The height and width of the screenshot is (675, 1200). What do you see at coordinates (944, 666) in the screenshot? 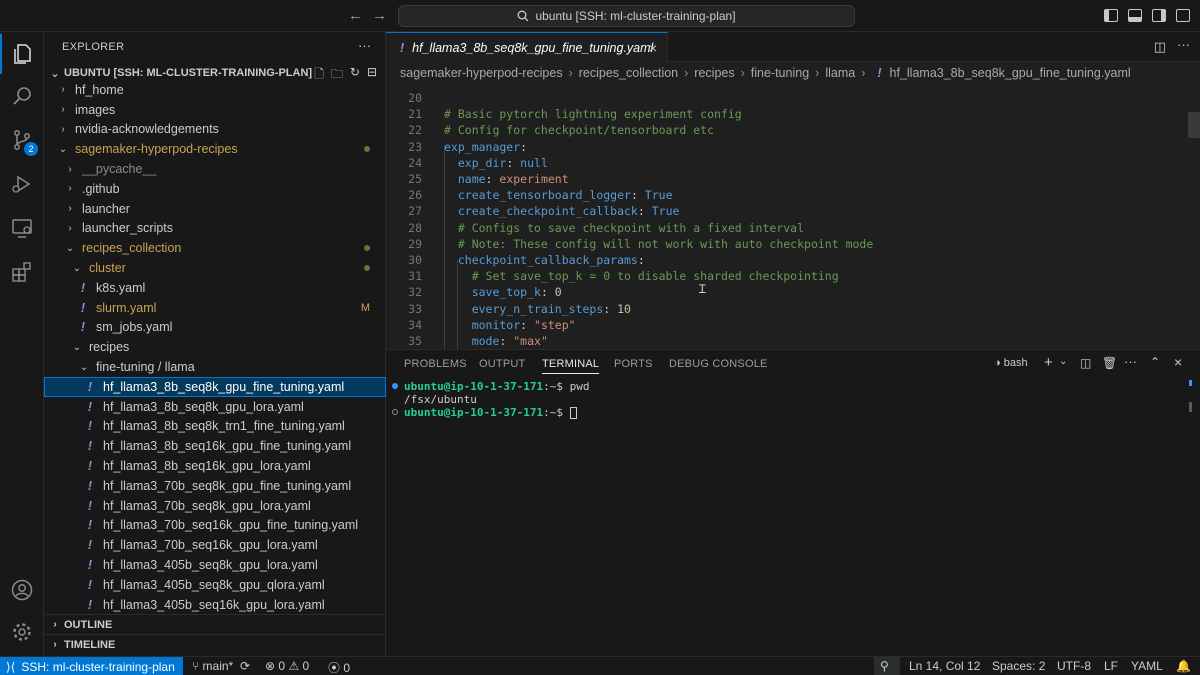
I see `cursor-position: Ln 14, Col 12` at bounding box center [944, 666].